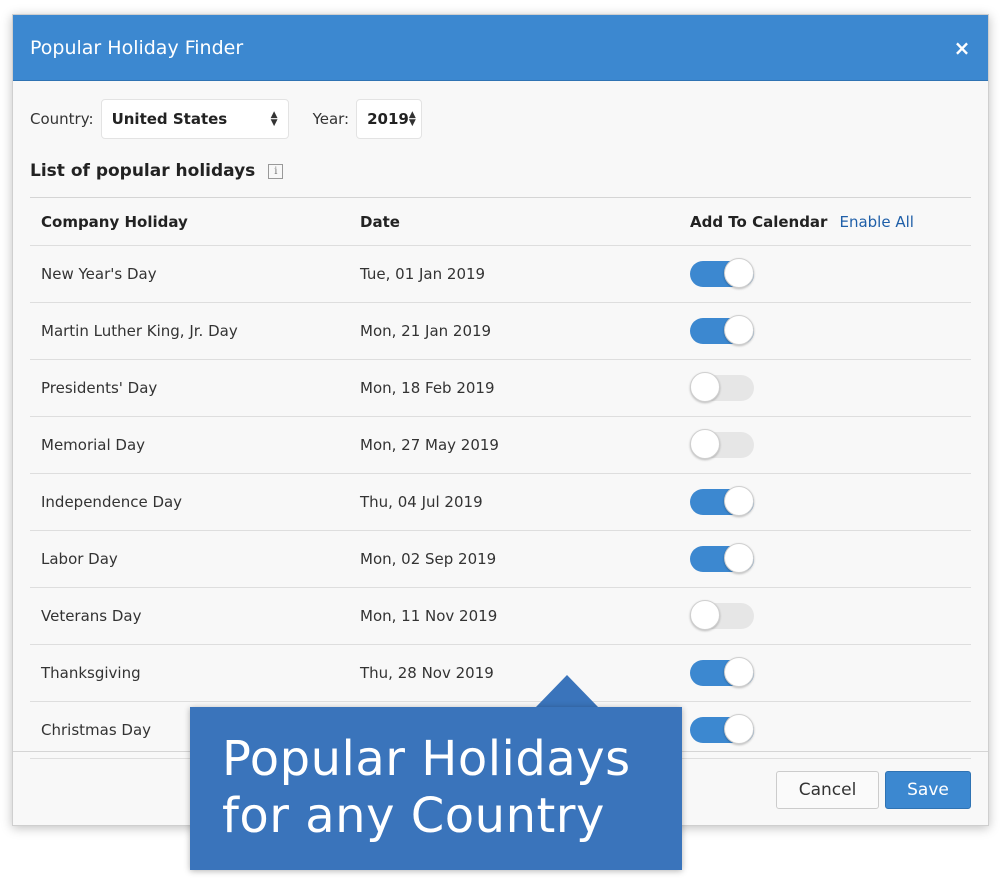 This screenshot has height=884, width=1000. I want to click on callout-pointer, so click(567, 691).